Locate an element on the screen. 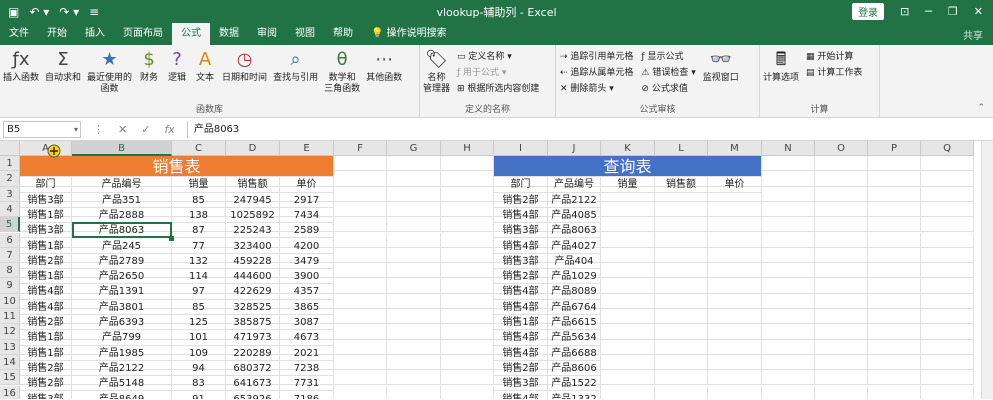 The image size is (993, 400). sales-data-cell: 87 is located at coordinates (199, 231).